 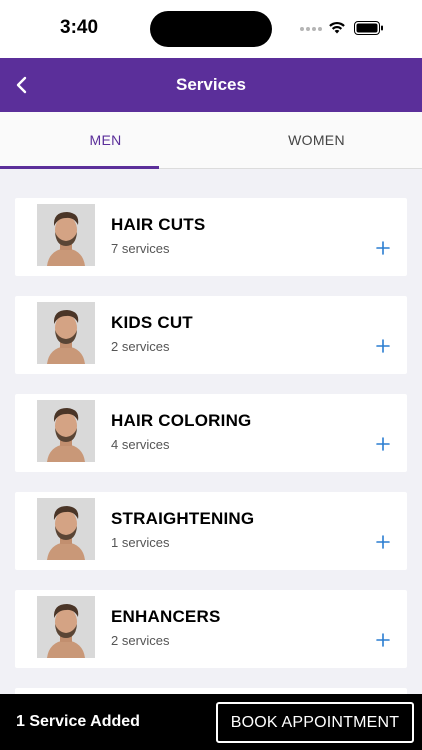 I want to click on wifi-icon, so click(x=337, y=27).